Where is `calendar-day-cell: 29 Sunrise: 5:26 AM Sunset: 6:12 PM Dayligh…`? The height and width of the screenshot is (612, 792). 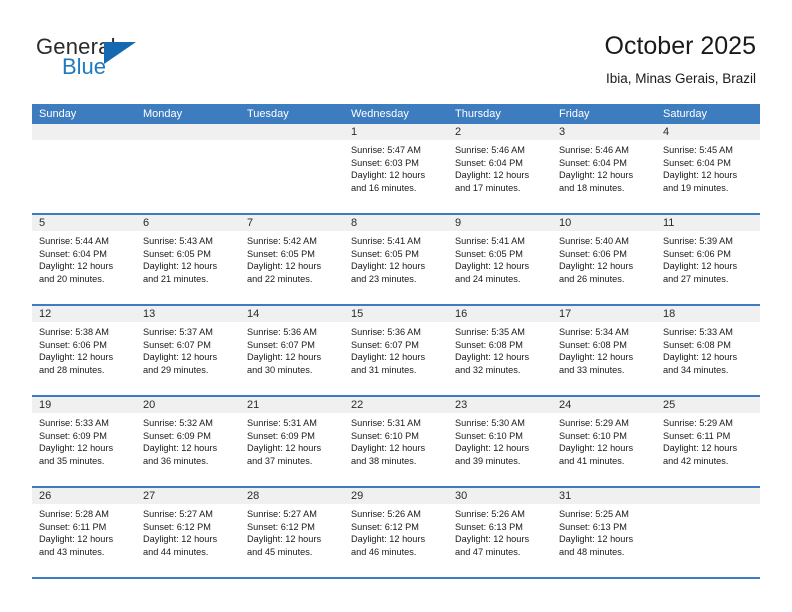 calendar-day-cell: 29 Sunrise: 5:26 AM Sunset: 6:12 PM Dayligh… is located at coordinates (396, 532).